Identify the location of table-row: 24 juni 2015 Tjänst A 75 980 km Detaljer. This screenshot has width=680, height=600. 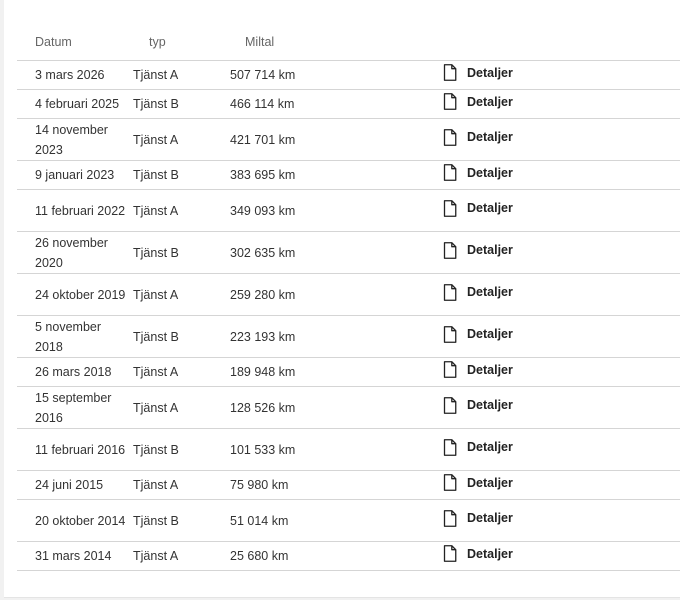
(348, 485).